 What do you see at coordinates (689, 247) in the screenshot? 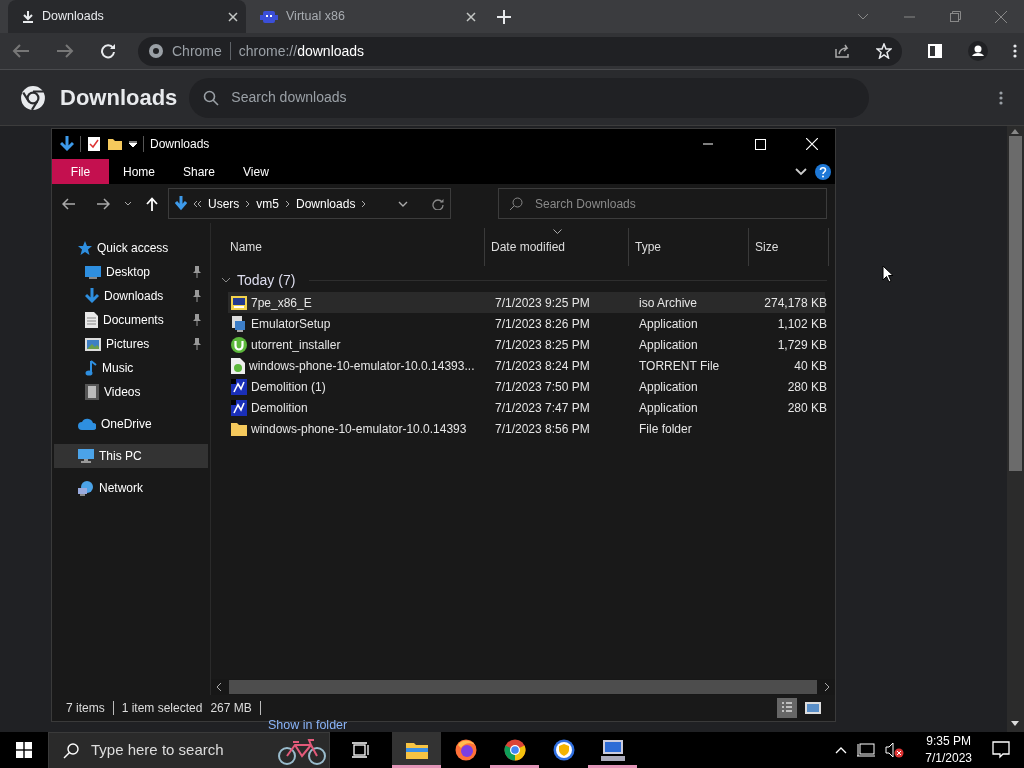
I see `column-header: Type` at bounding box center [689, 247].